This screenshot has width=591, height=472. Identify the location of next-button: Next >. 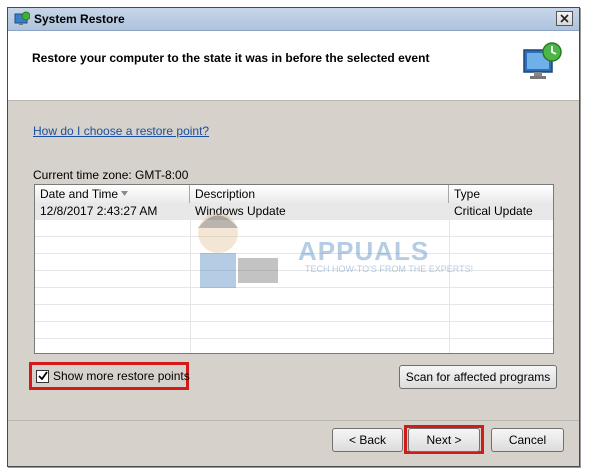
(444, 440).